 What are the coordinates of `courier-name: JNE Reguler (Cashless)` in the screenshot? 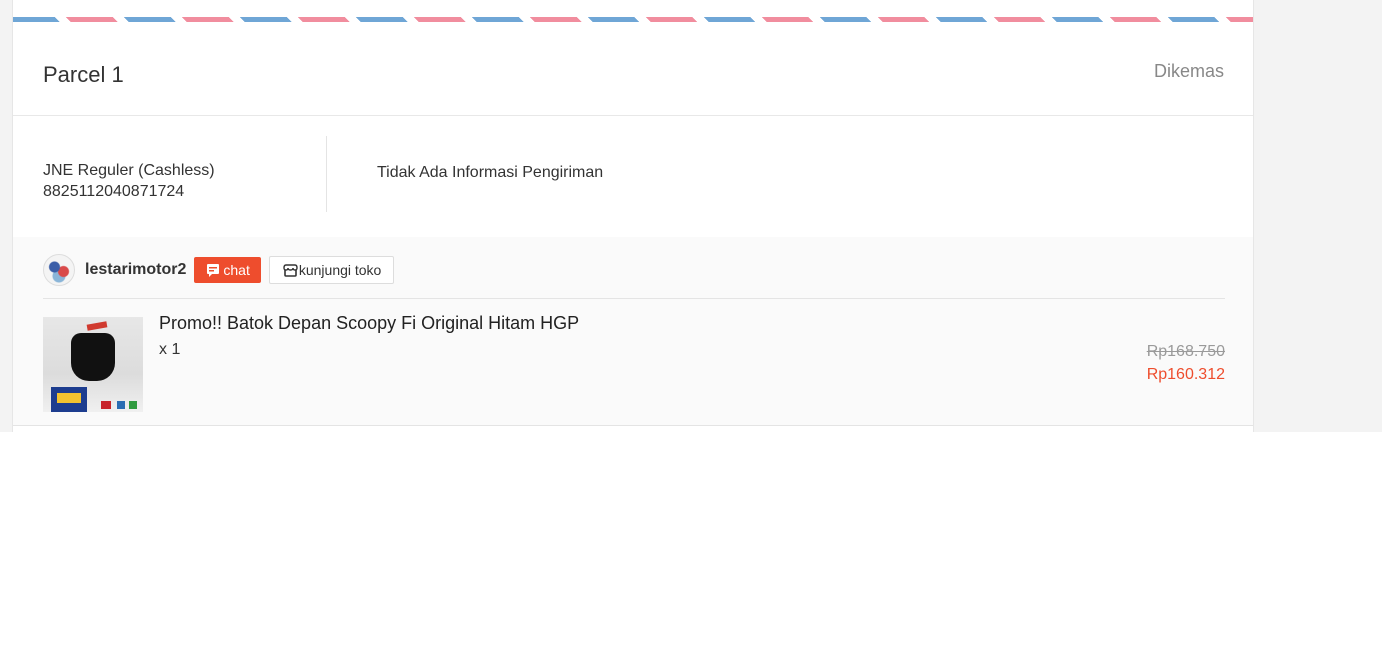 It's located at (129, 170).